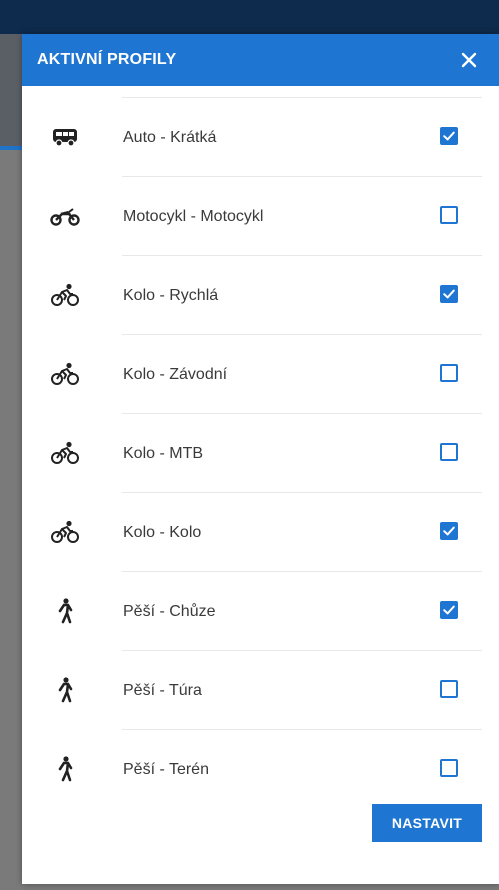 The image size is (499, 890). Describe the element at coordinates (162, 690) in the screenshot. I see `profile-label: Pěší - Túra` at that location.